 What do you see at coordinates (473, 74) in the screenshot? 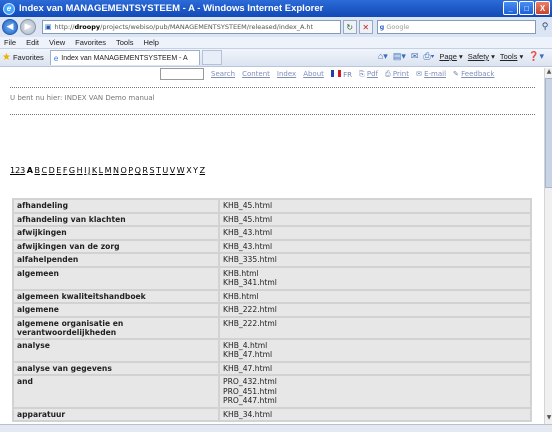
I see `feedback-link: ✎ Feedback` at bounding box center [473, 74].